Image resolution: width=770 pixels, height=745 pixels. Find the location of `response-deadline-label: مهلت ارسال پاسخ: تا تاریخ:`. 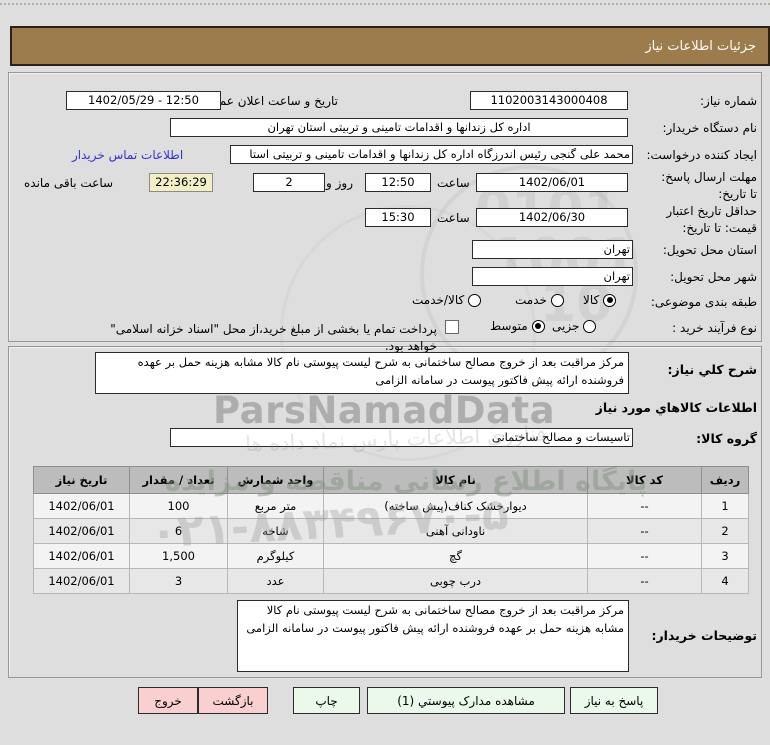

response-deadline-label: مهلت ارسال پاسخ: تا تاریخ: is located at coordinates (709, 186).